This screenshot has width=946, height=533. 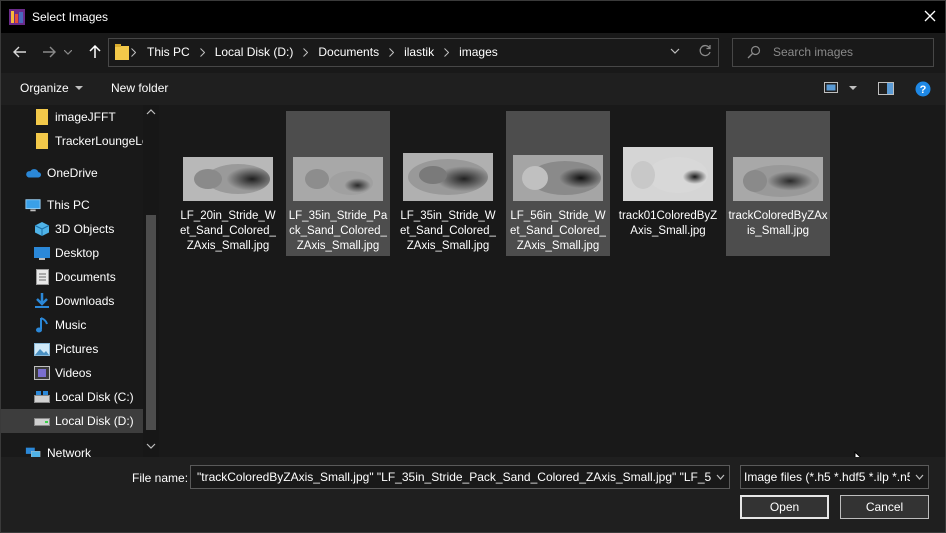 I want to click on ilastik-app-icon, so click(x=17, y=17).